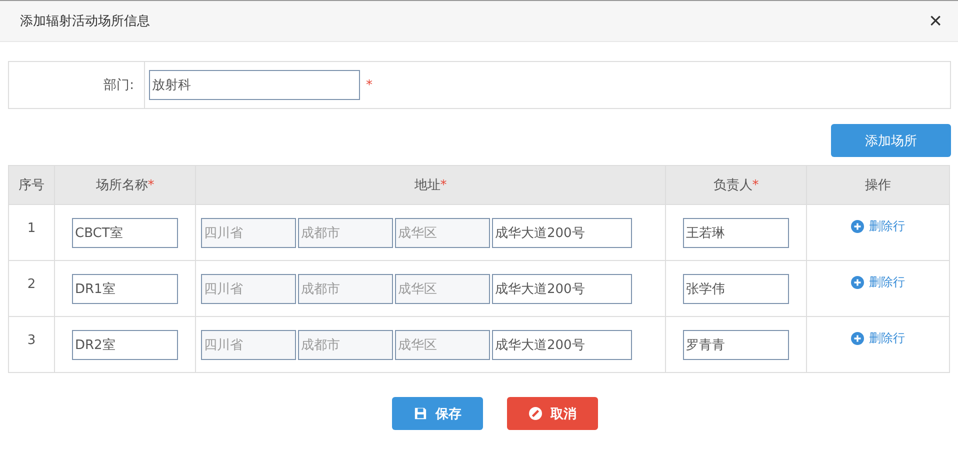 The width and height of the screenshot is (958, 459). I want to click on row-number: 2, so click(31, 288).